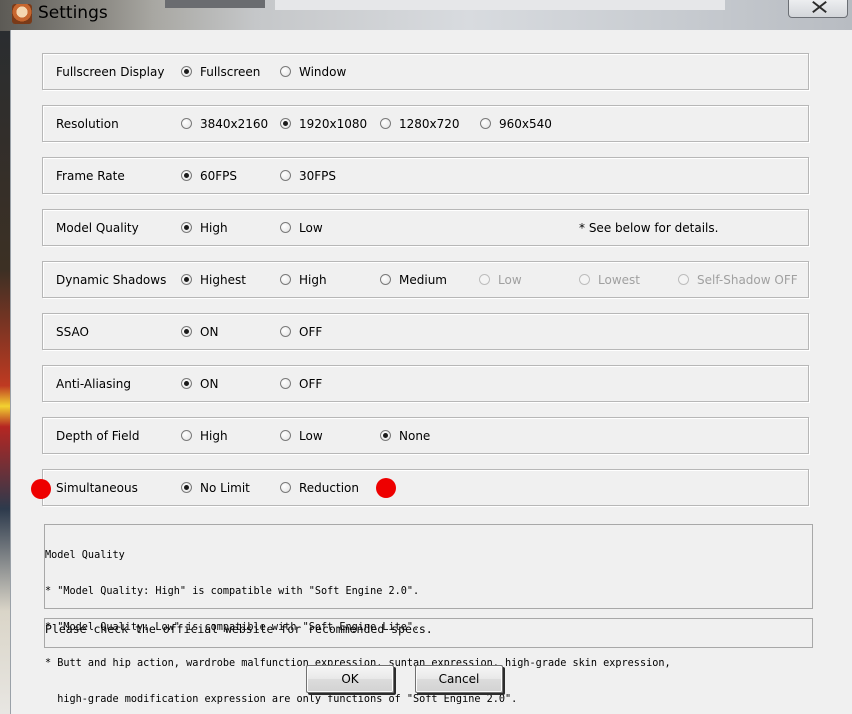  Describe the element at coordinates (22, 14) in the screenshot. I see `app-icon` at that location.